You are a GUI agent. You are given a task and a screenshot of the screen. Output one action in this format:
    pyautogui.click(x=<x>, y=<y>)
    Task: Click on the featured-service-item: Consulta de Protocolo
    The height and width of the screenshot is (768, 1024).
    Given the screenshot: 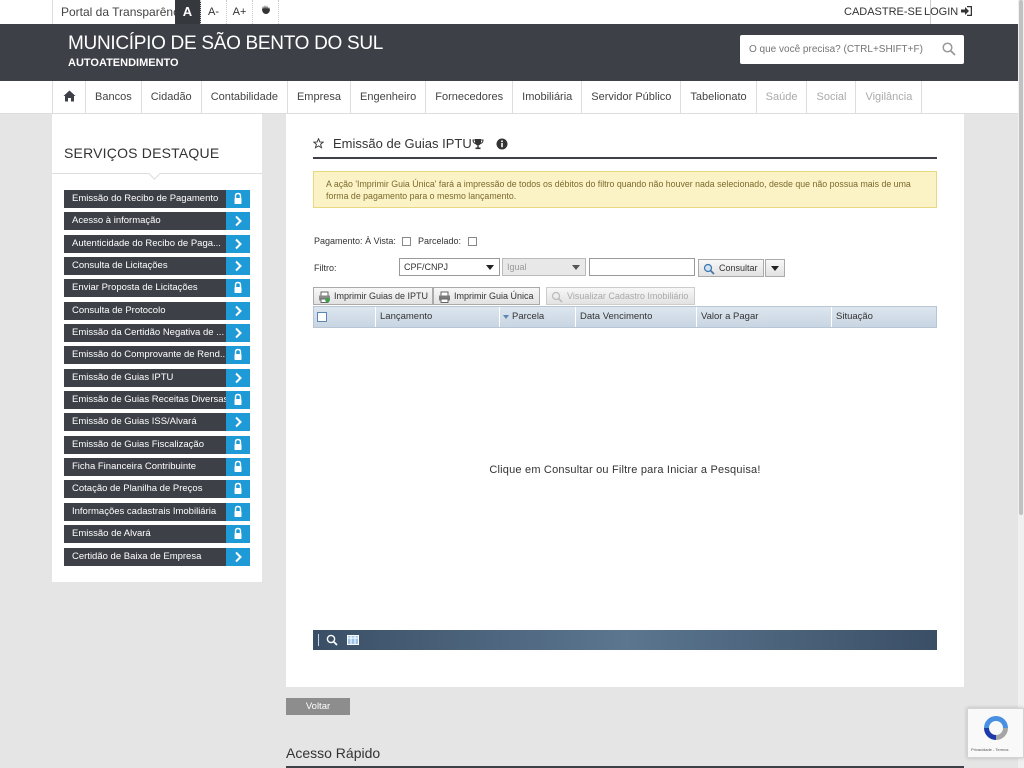 What is the action you would take?
    pyautogui.click(x=157, y=310)
    